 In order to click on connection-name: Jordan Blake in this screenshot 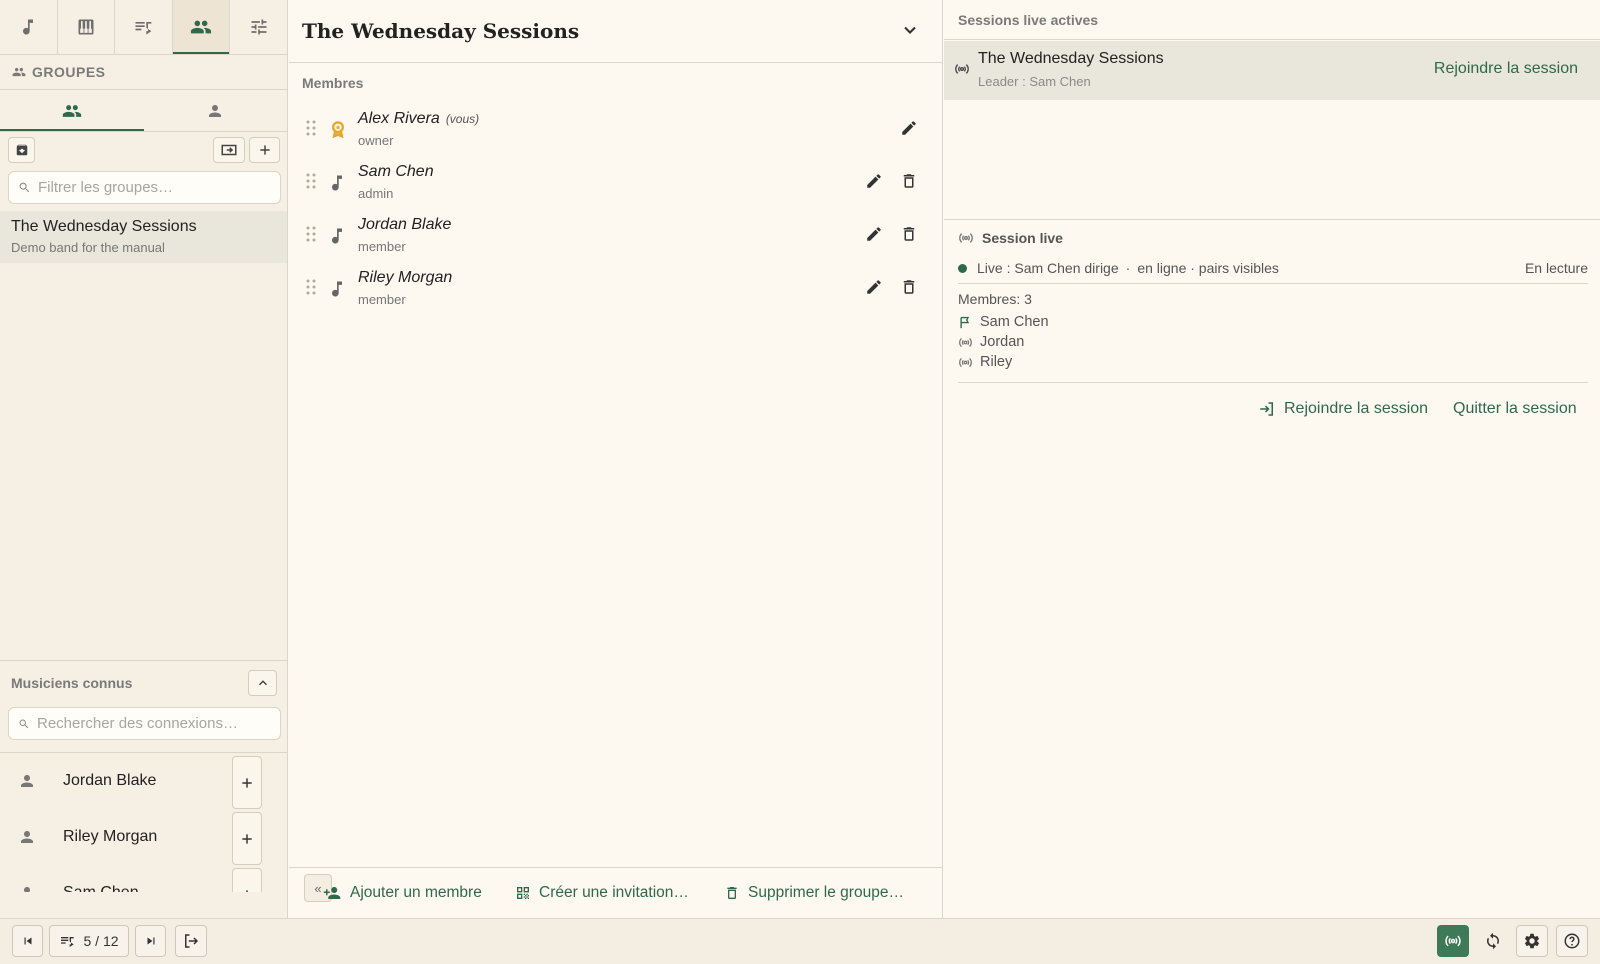, I will do `click(110, 780)`.